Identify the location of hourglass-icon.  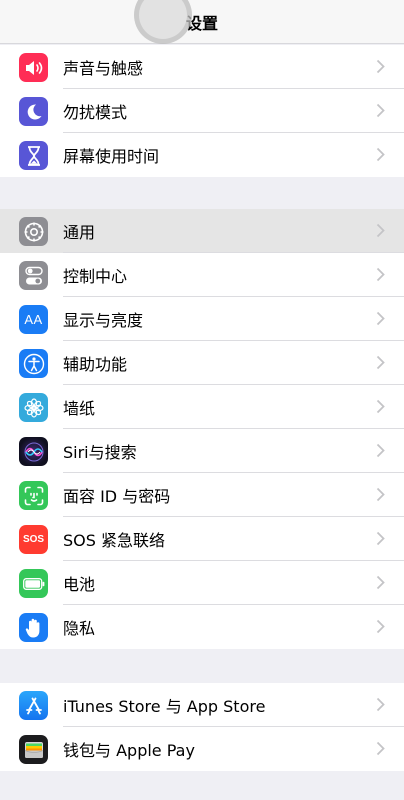
(33, 155).